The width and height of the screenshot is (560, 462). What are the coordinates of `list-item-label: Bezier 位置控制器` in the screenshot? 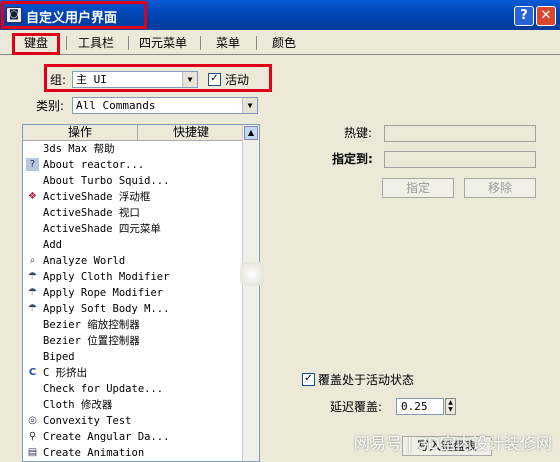 It's located at (91, 341).